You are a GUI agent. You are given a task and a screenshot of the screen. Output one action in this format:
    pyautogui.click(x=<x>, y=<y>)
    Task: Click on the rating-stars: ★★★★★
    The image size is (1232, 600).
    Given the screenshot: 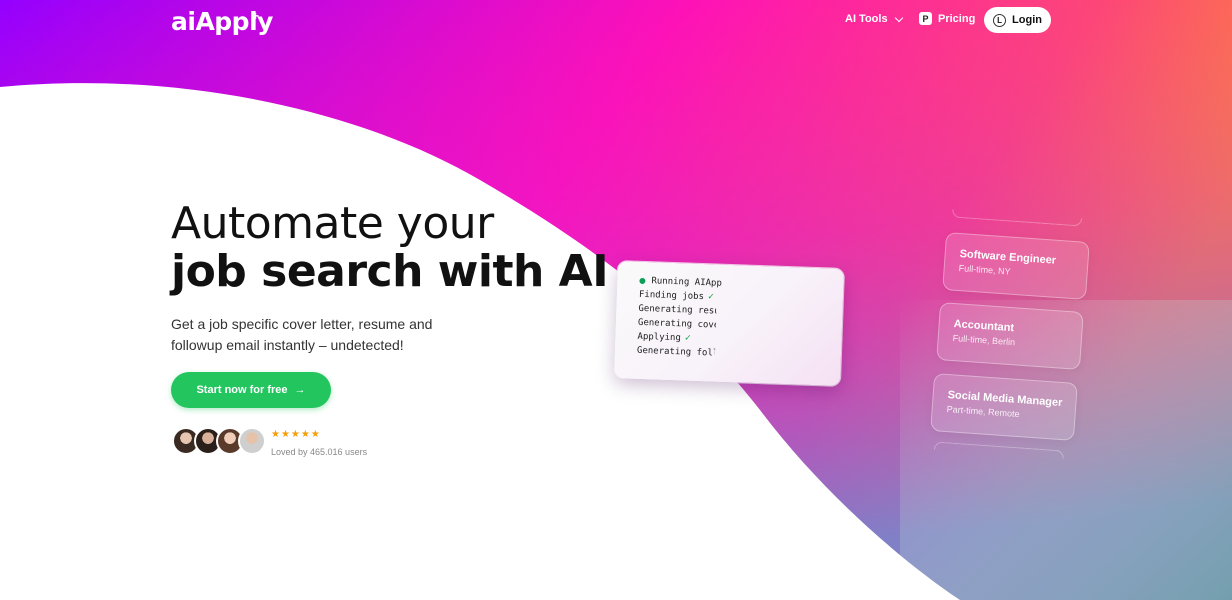 What is the action you would take?
    pyautogui.click(x=296, y=434)
    